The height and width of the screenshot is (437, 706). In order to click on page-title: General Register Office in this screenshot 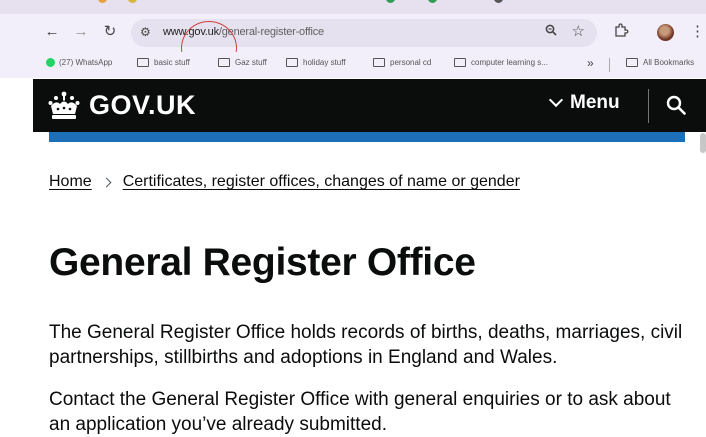, I will do `click(262, 262)`.